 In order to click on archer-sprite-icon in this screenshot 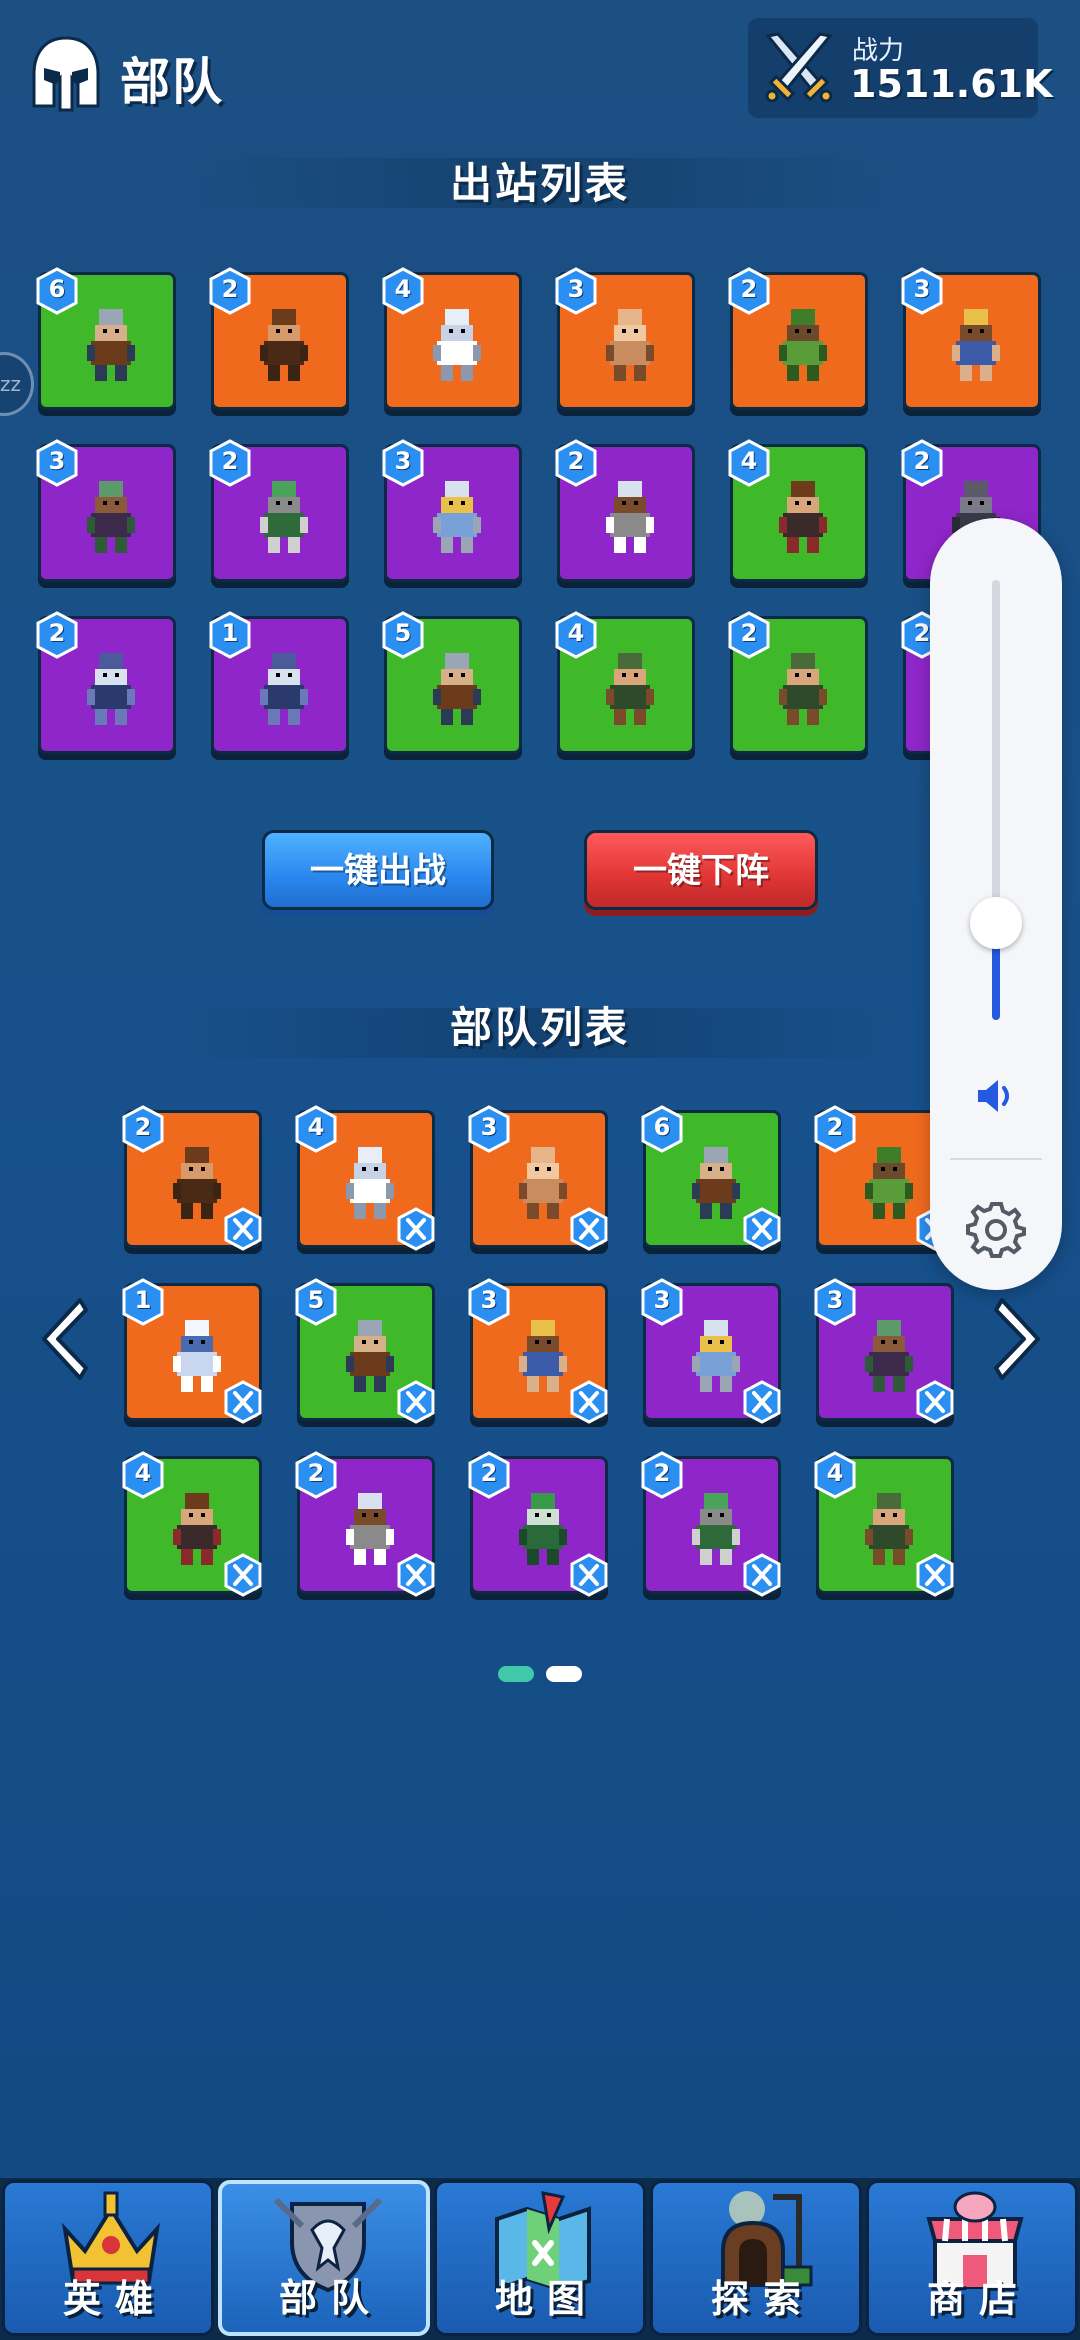, I will do `click(976, 345)`.